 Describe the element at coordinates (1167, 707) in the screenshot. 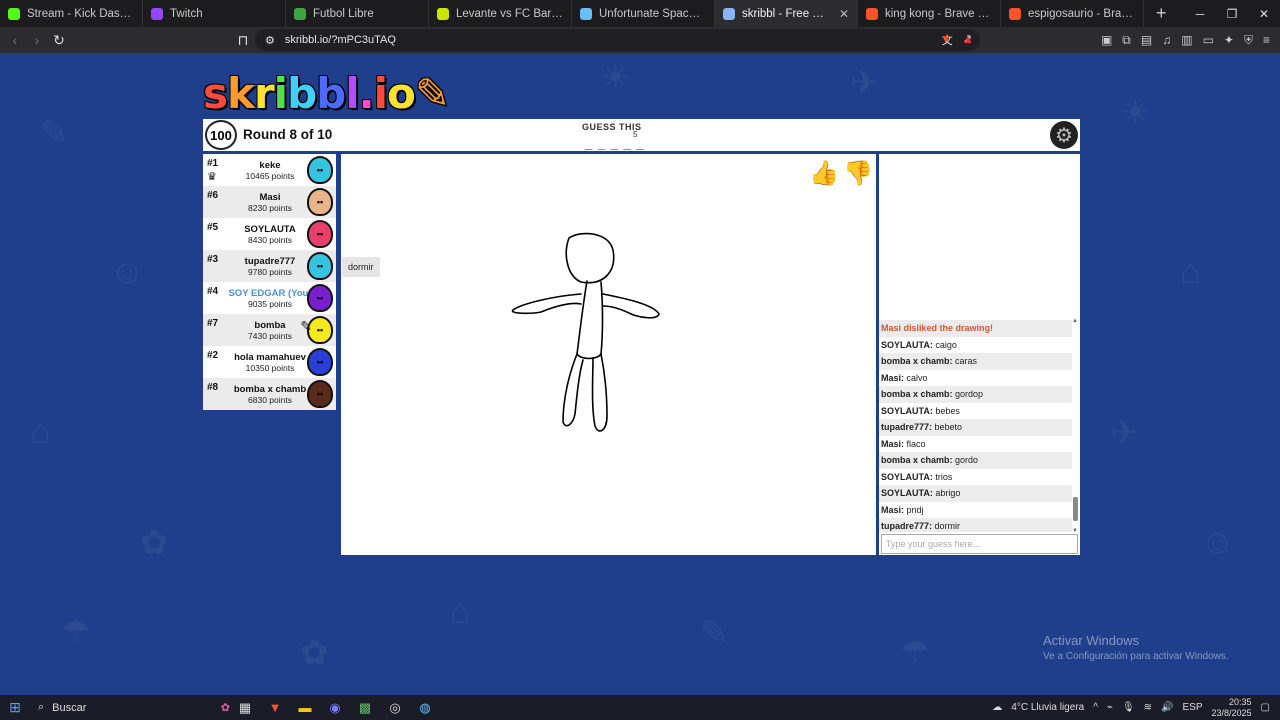

I see `volume-icon: 🔊` at that location.